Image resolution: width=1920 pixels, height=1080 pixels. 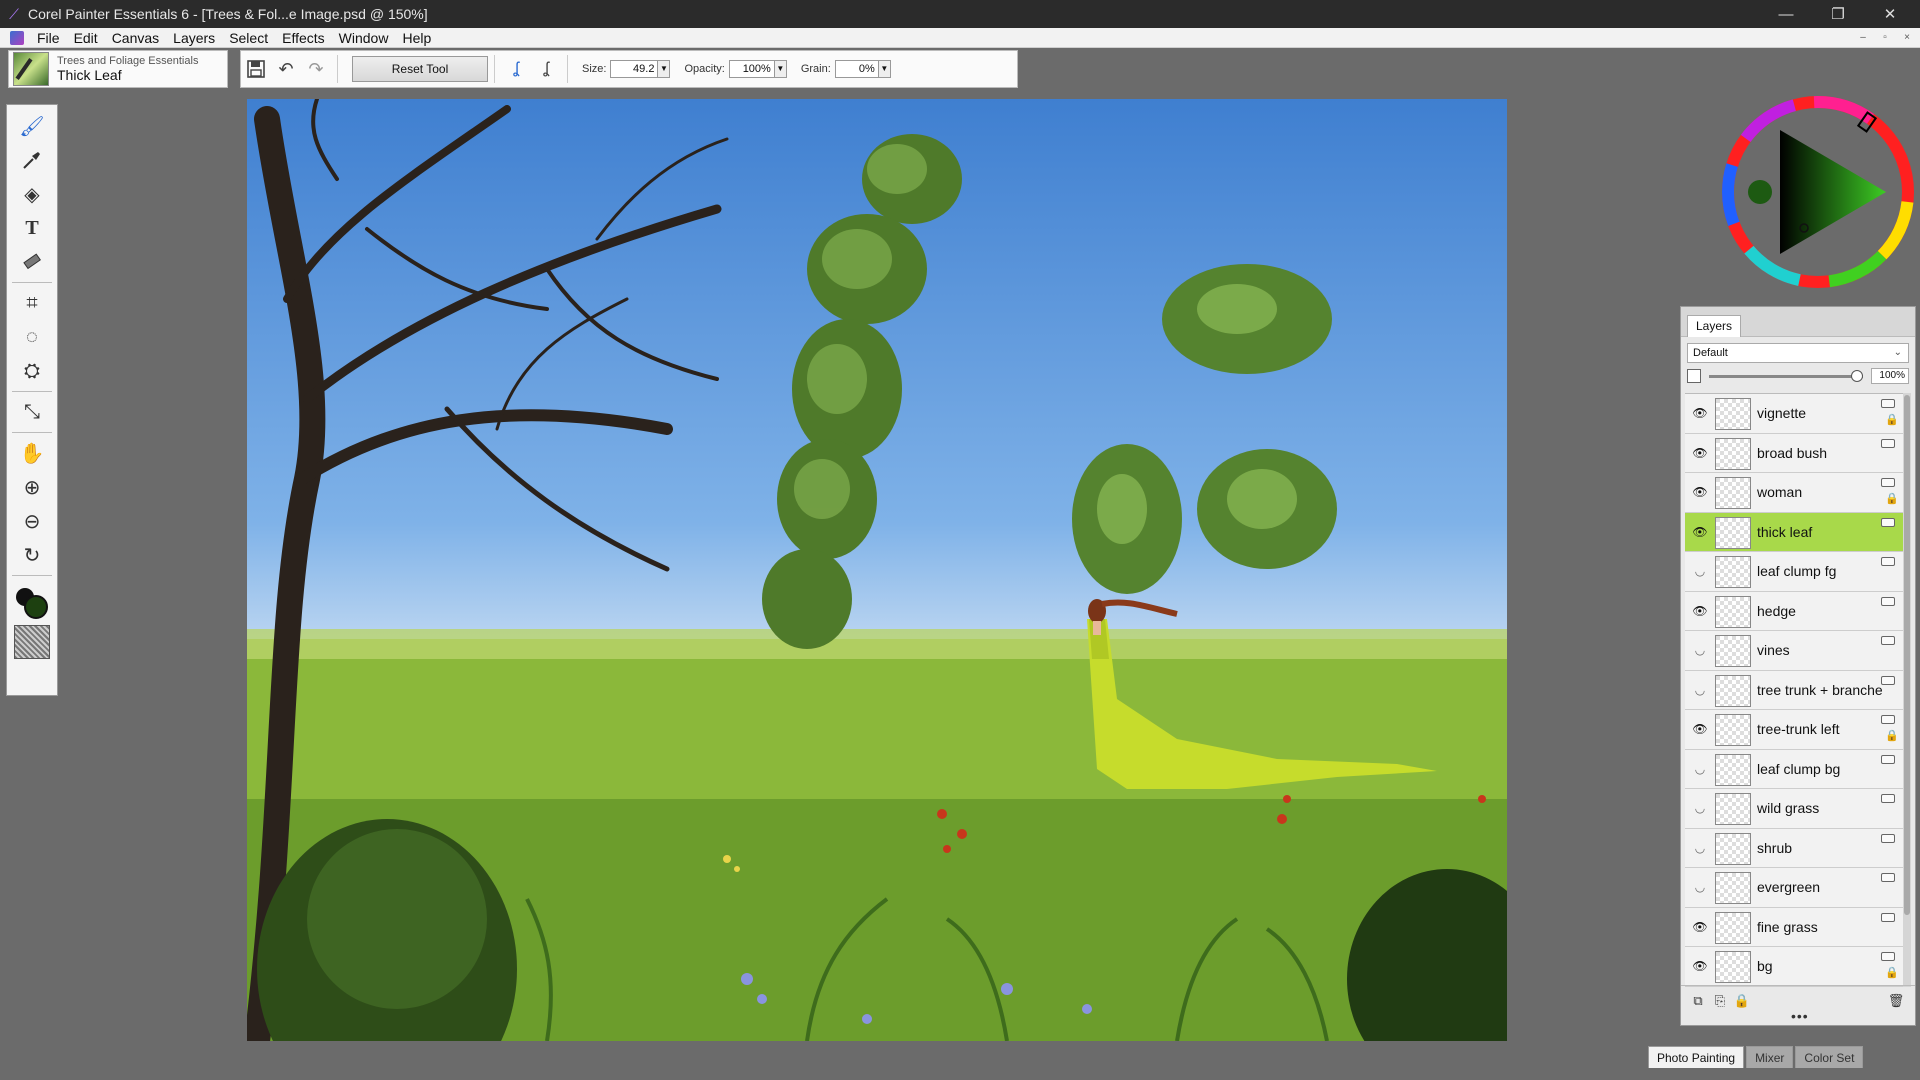 What do you see at coordinates (1890, 14) in the screenshot?
I see `close-button: ✕` at bounding box center [1890, 14].